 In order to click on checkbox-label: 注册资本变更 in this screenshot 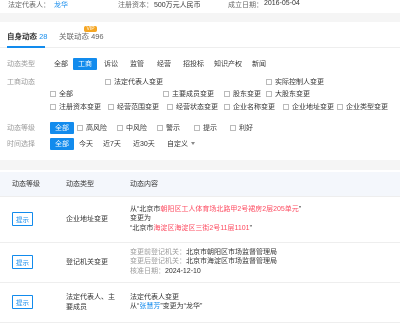, I will do `click(80, 107)`.